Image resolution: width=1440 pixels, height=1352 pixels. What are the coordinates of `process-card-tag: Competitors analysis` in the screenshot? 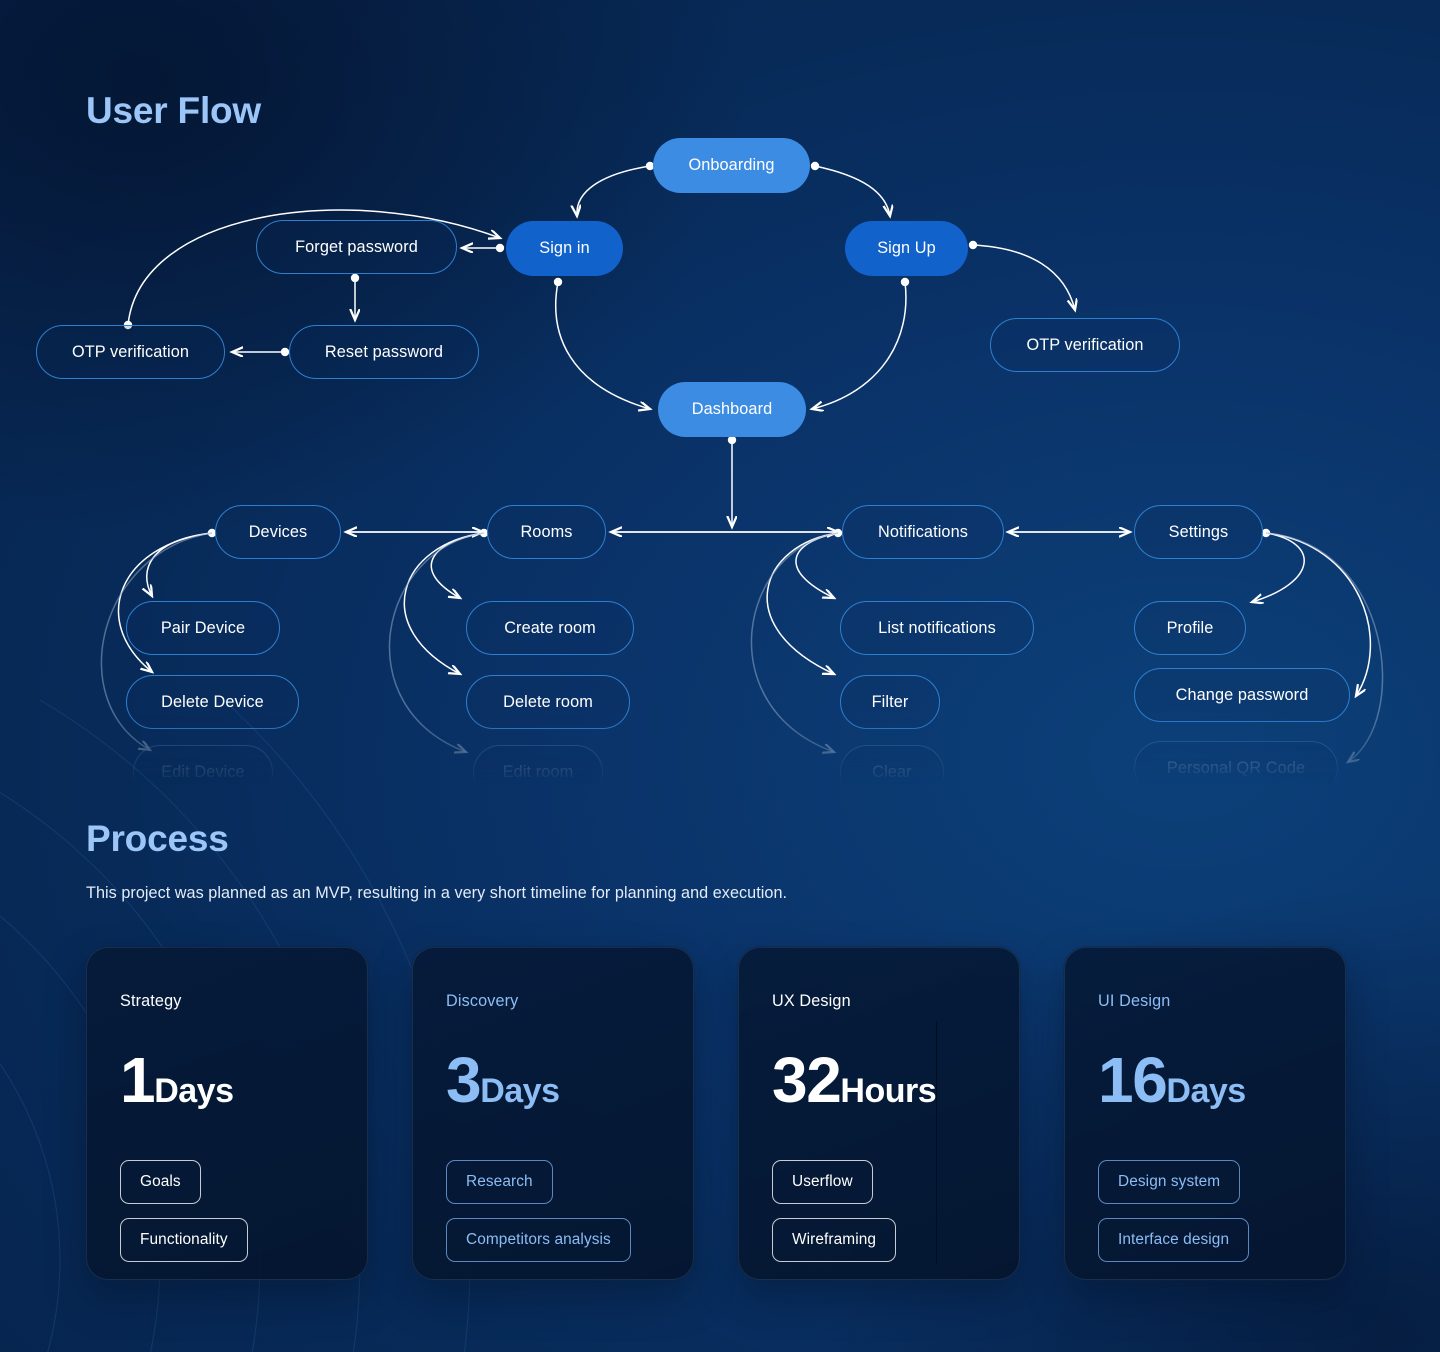 It's located at (538, 1240).